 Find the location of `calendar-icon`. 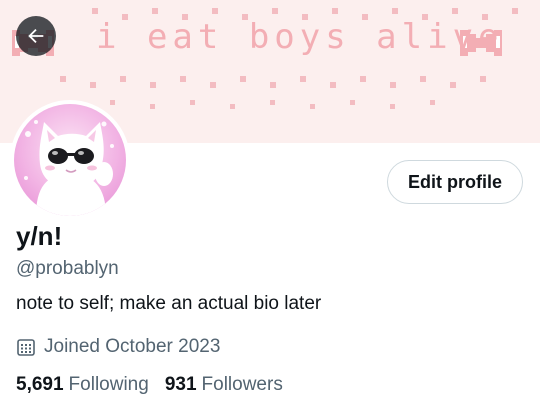

calendar-icon is located at coordinates (26, 347).